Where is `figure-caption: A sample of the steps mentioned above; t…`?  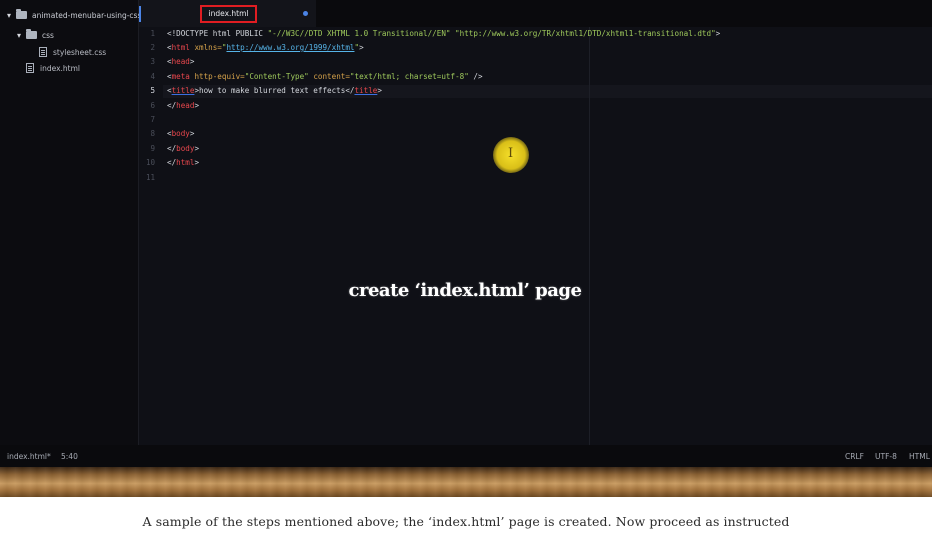
figure-caption: A sample of the steps mentioned above; t… is located at coordinates (466, 521).